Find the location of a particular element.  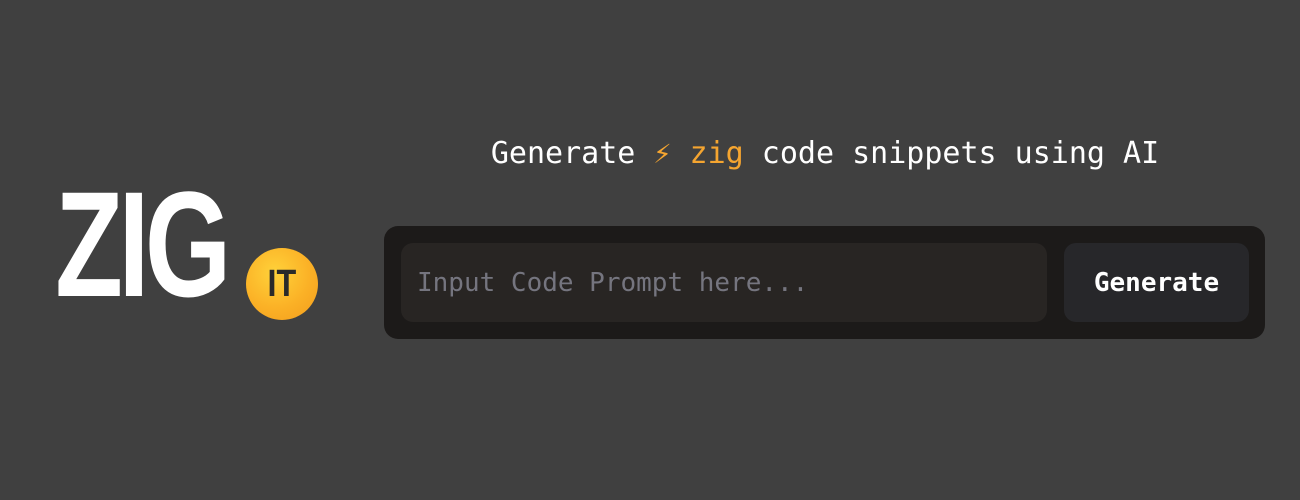

tagline-prefix: Generate is located at coordinates (572, 153).